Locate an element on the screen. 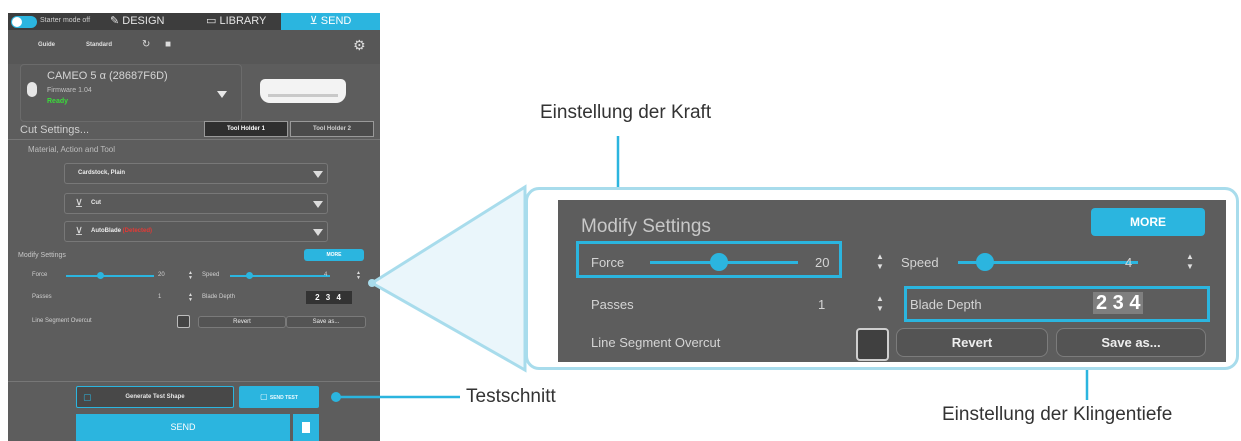 The height and width of the screenshot is (441, 1241). force-callout: Einstellung der Kraft is located at coordinates (626, 112).